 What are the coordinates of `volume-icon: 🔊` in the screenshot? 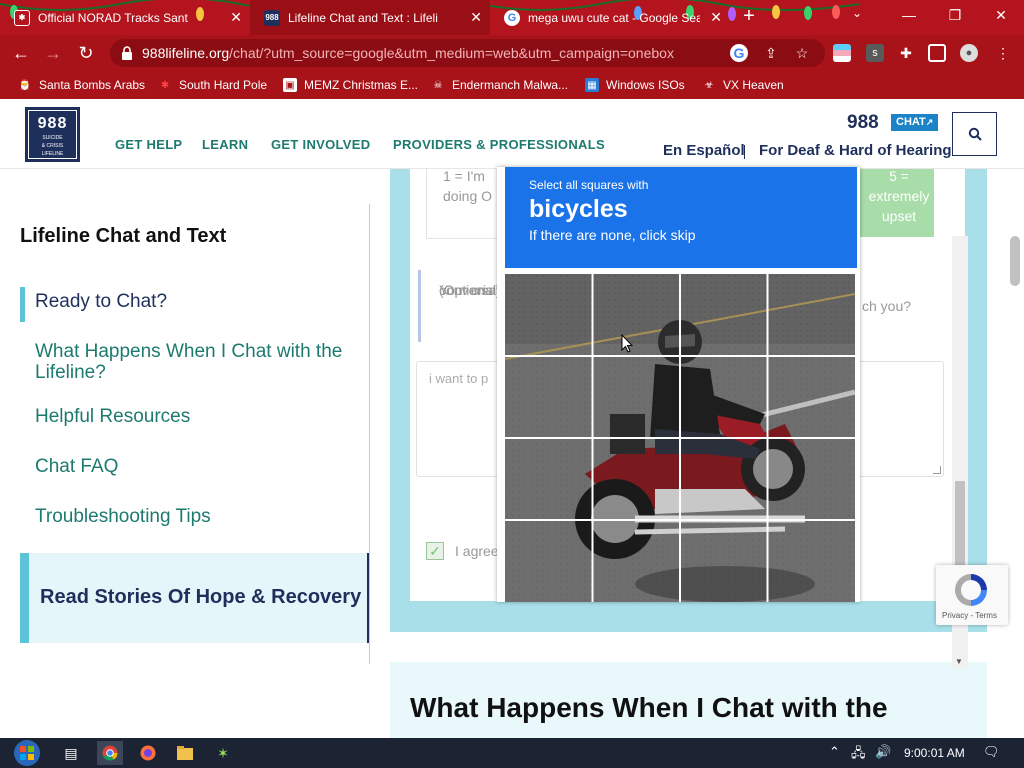 It's located at (883, 752).